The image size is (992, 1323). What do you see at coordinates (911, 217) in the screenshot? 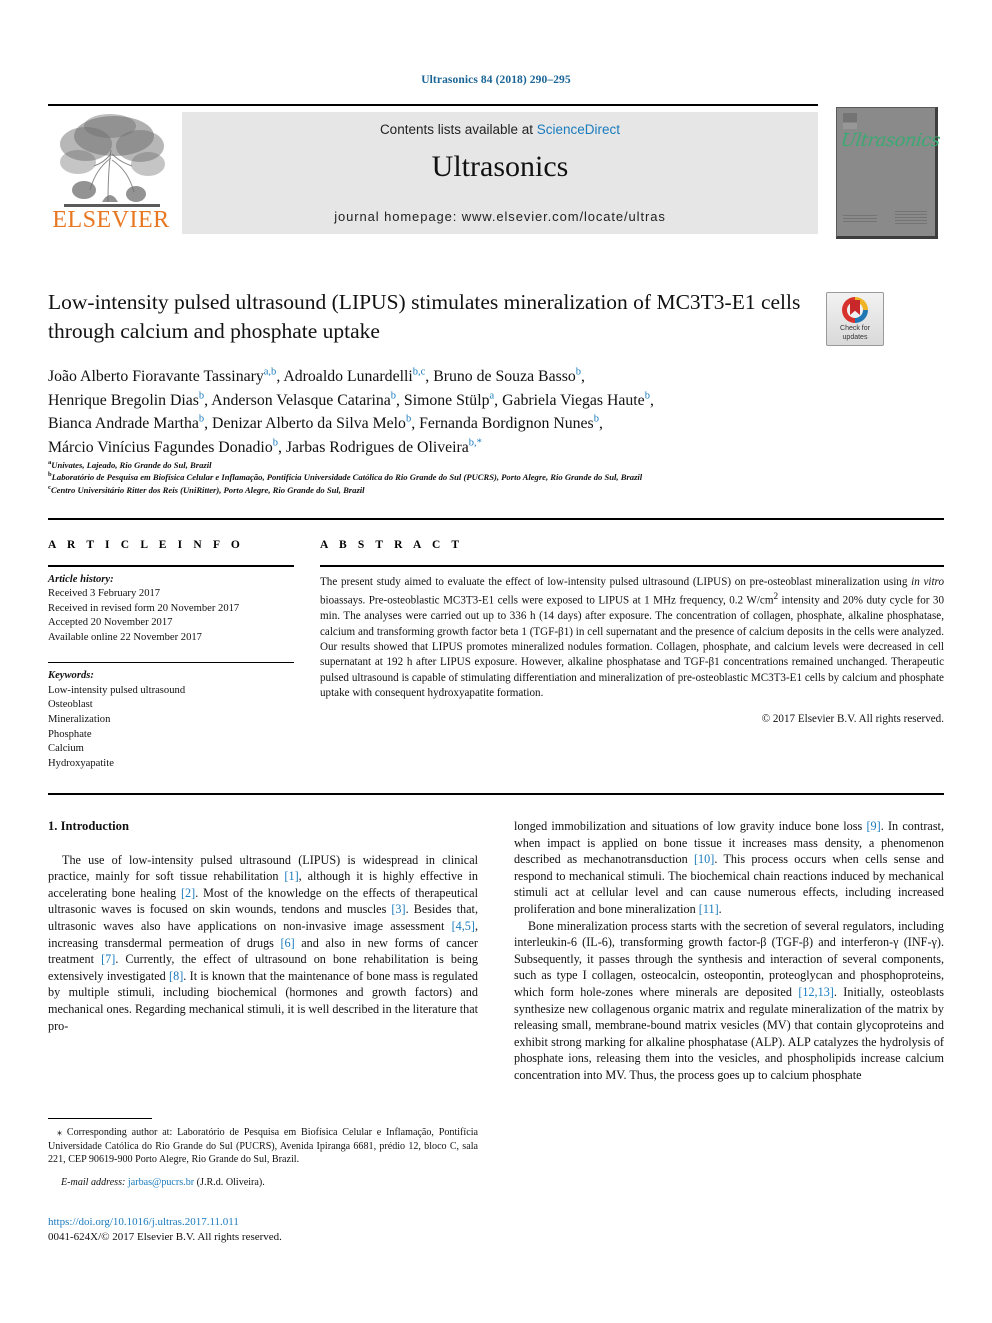
I see `cover-text-block-right` at bounding box center [911, 217].